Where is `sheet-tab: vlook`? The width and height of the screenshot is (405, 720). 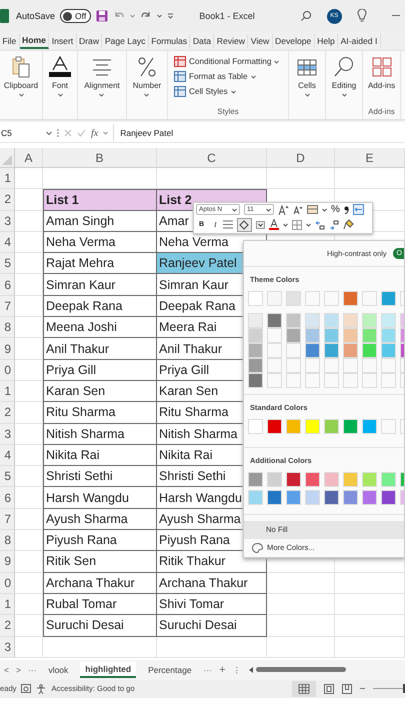
sheet-tab: vlook is located at coordinates (58, 669).